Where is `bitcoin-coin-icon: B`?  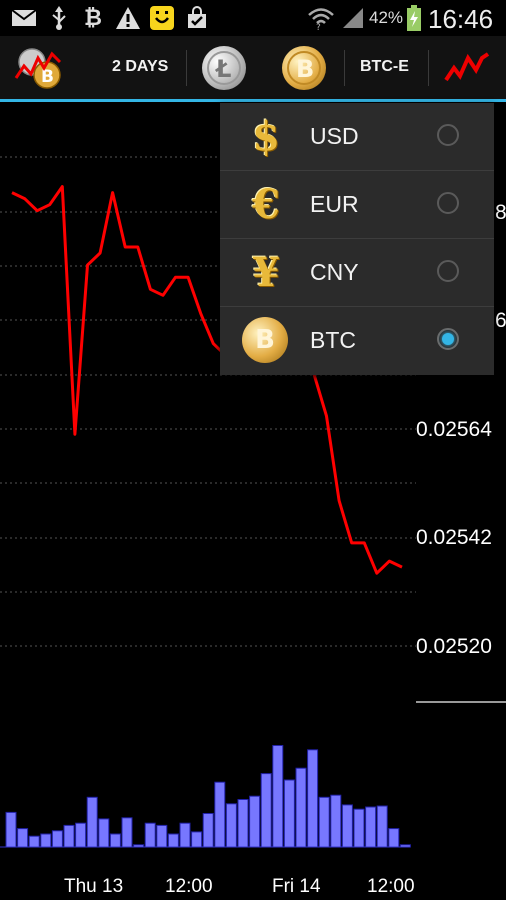
bitcoin-coin-icon: B is located at coordinates (265, 340).